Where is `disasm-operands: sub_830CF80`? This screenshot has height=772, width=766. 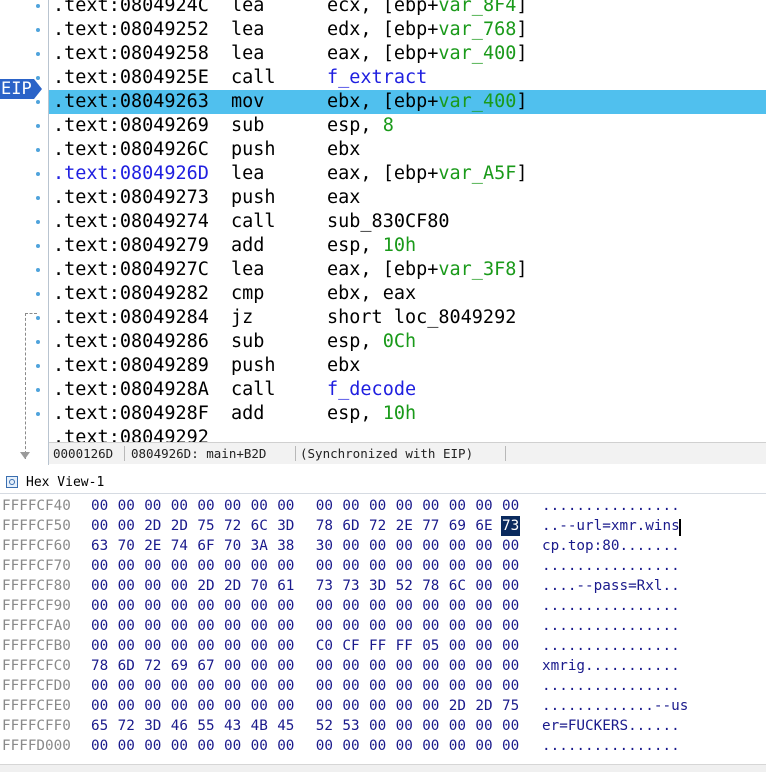 disasm-operands: sub_830CF80 is located at coordinates (388, 222).